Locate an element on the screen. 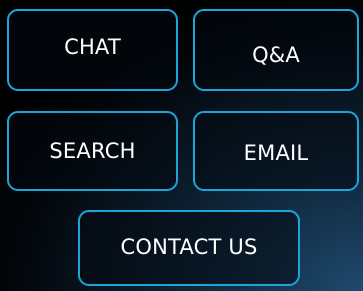 The image size is (363, 291). email-button: EMAIL is located at coordinates (276, 151).